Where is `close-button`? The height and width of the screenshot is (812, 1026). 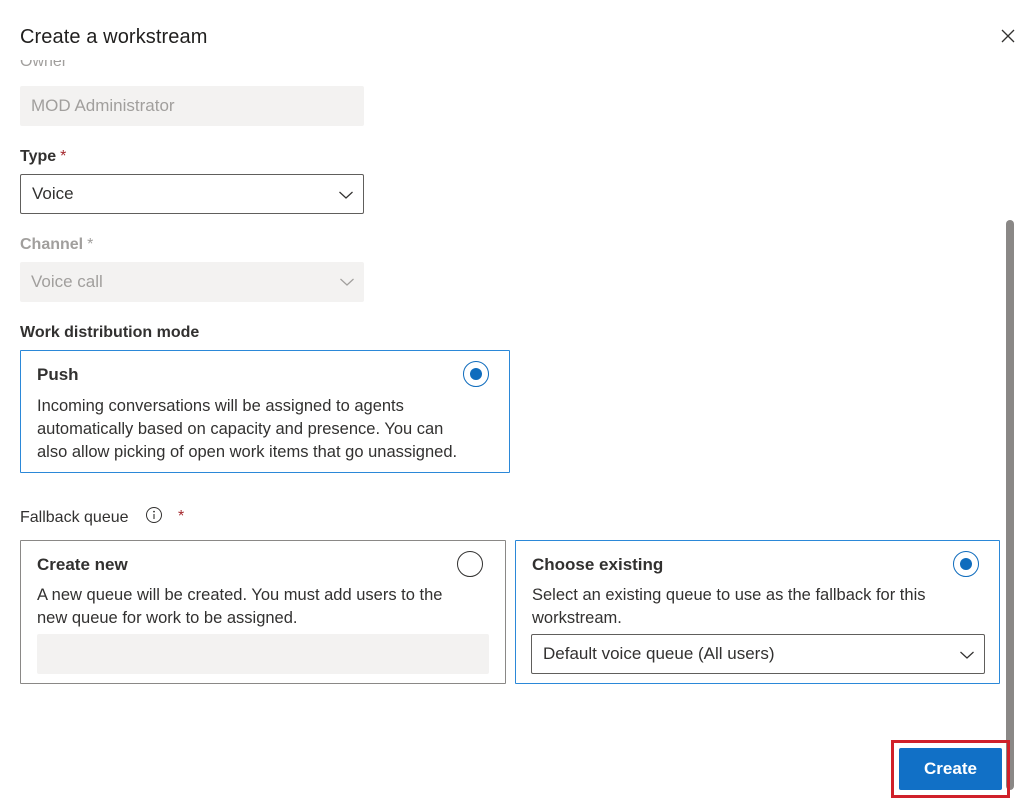 close-button is located at coordinates (1008, 36).